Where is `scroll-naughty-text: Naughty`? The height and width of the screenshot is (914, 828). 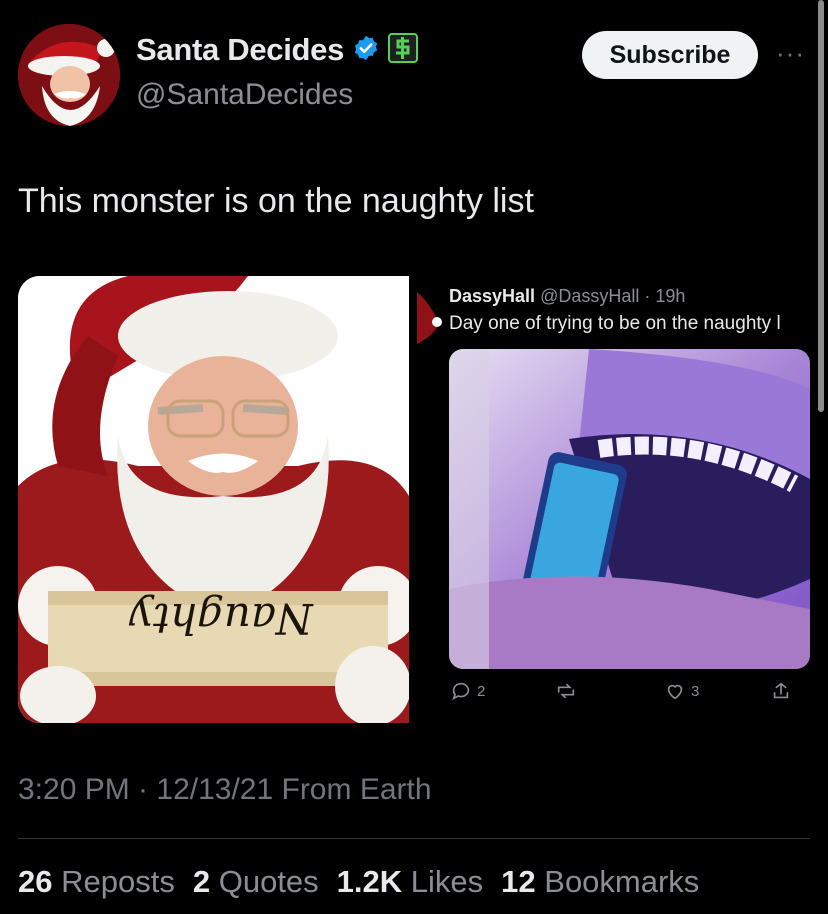 scroll-naughty-text: Naughty is located at coordinates (221, 618).